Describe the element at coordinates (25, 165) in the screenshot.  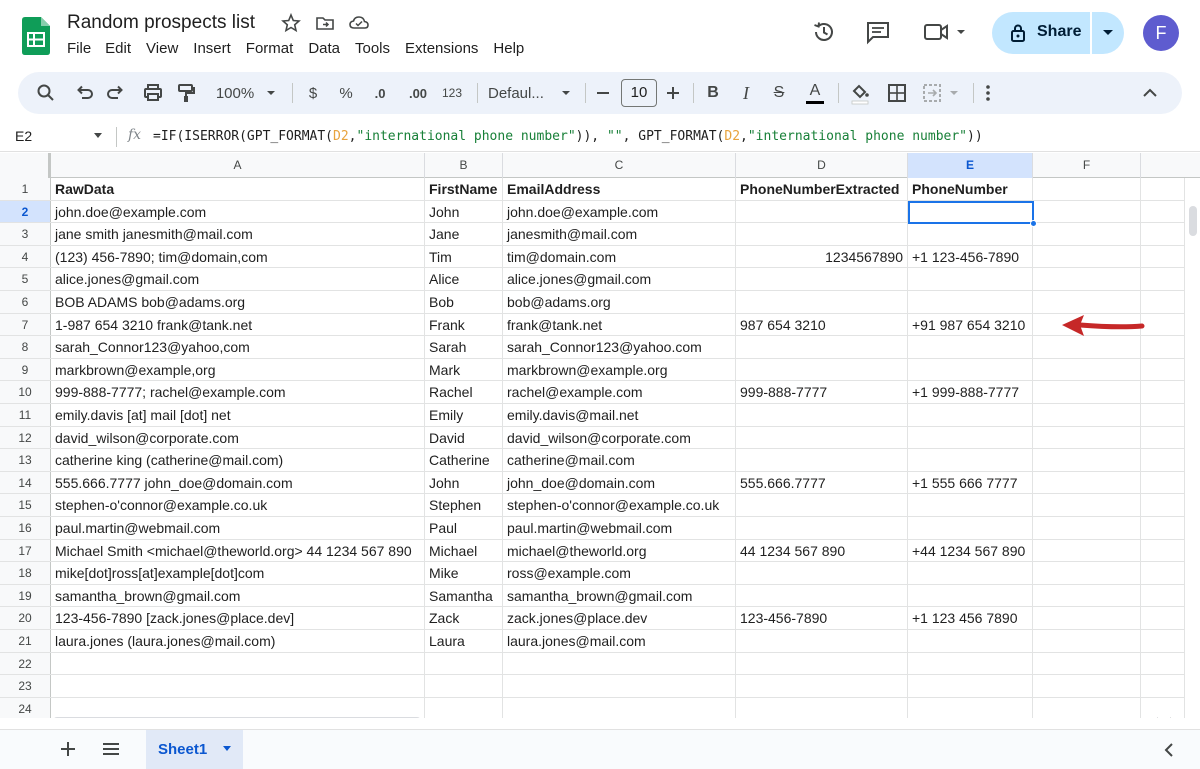
I see `select-all-corner` at that location.